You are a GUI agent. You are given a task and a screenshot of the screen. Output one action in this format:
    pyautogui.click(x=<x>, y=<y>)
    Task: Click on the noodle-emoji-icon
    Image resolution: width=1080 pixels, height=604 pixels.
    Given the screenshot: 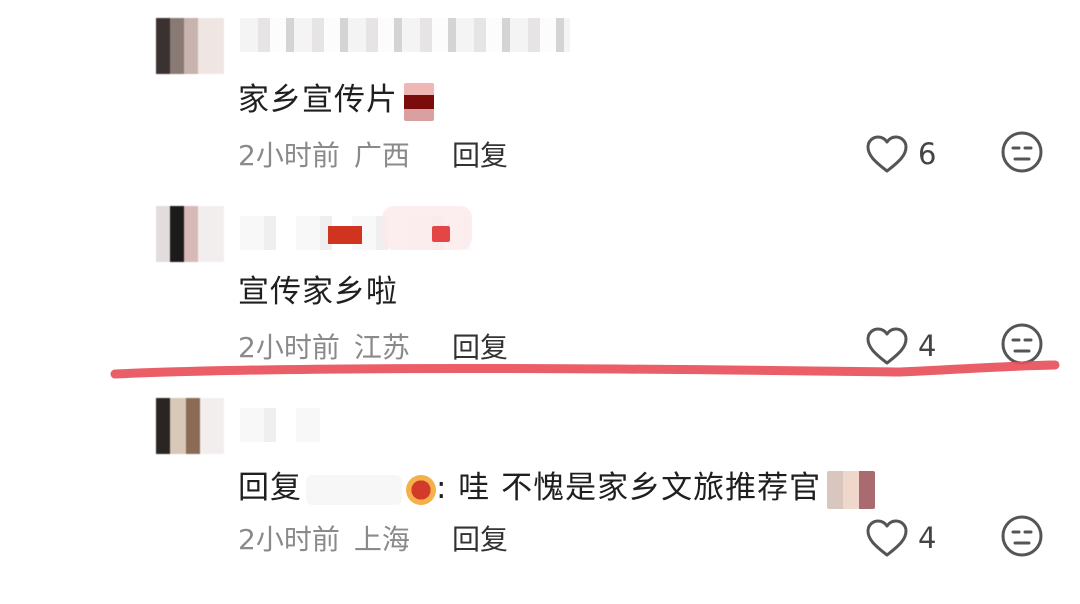 What is the action you would take?
    pyautogui.click(x=421, y=489)
    